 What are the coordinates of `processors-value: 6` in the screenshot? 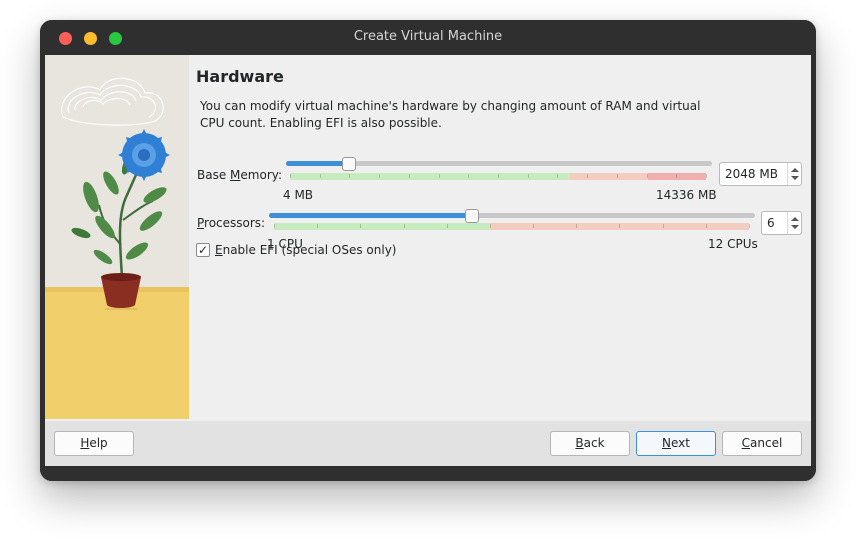 It's located at (771, 223).